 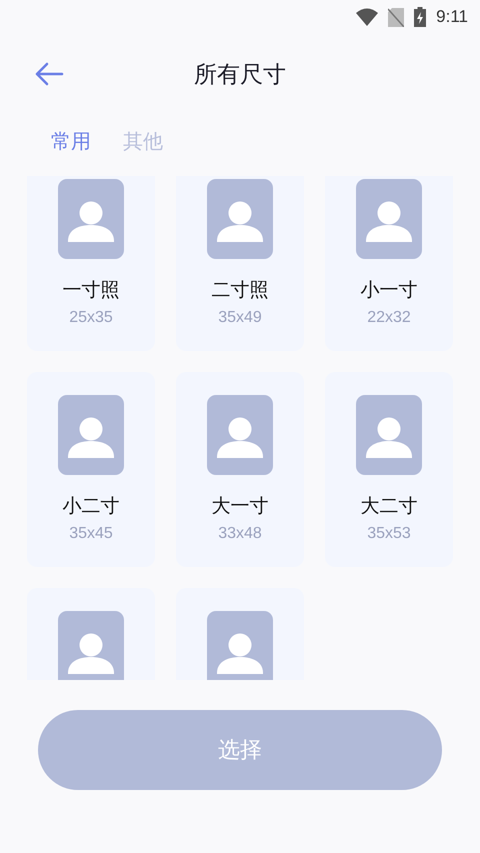 I want to click on size-name: 二寸照, so click(x=240, y=290).